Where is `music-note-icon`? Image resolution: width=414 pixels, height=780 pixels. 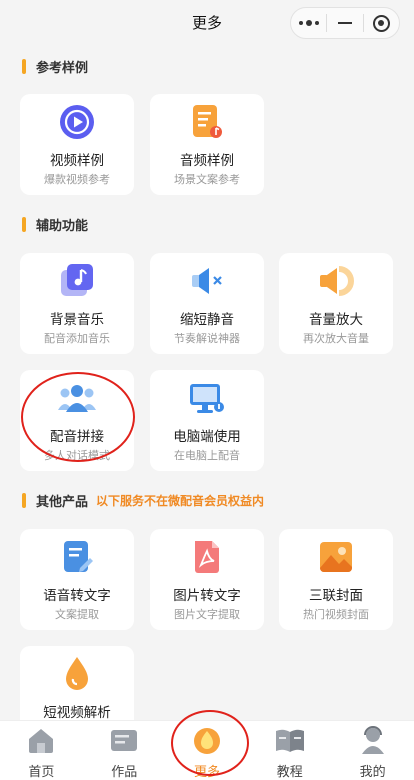
music-note-icon is located at coordinates (77, 281).